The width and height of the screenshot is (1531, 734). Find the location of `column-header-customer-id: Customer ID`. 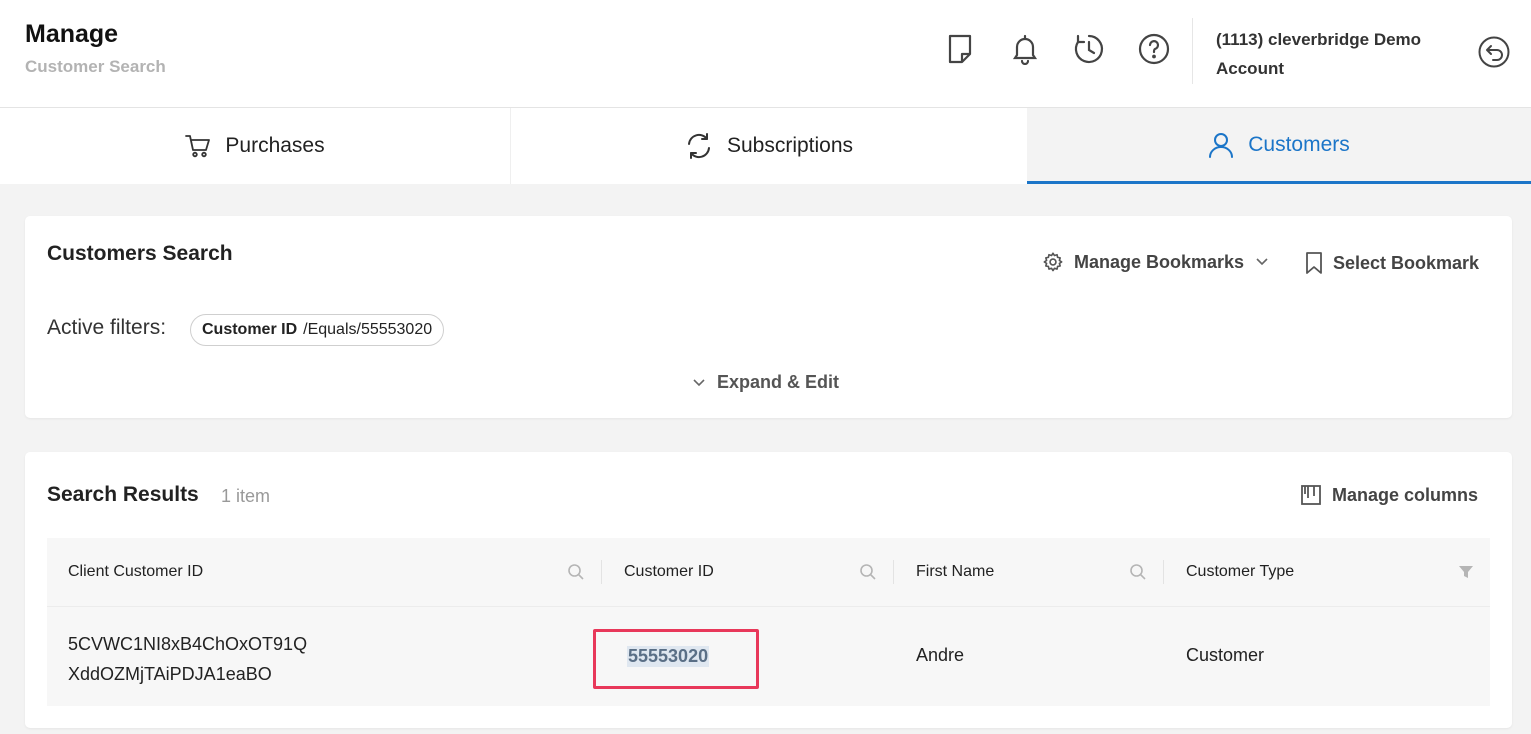

column-header-customer-id: Customer ID is located at coordinates (669, 572).